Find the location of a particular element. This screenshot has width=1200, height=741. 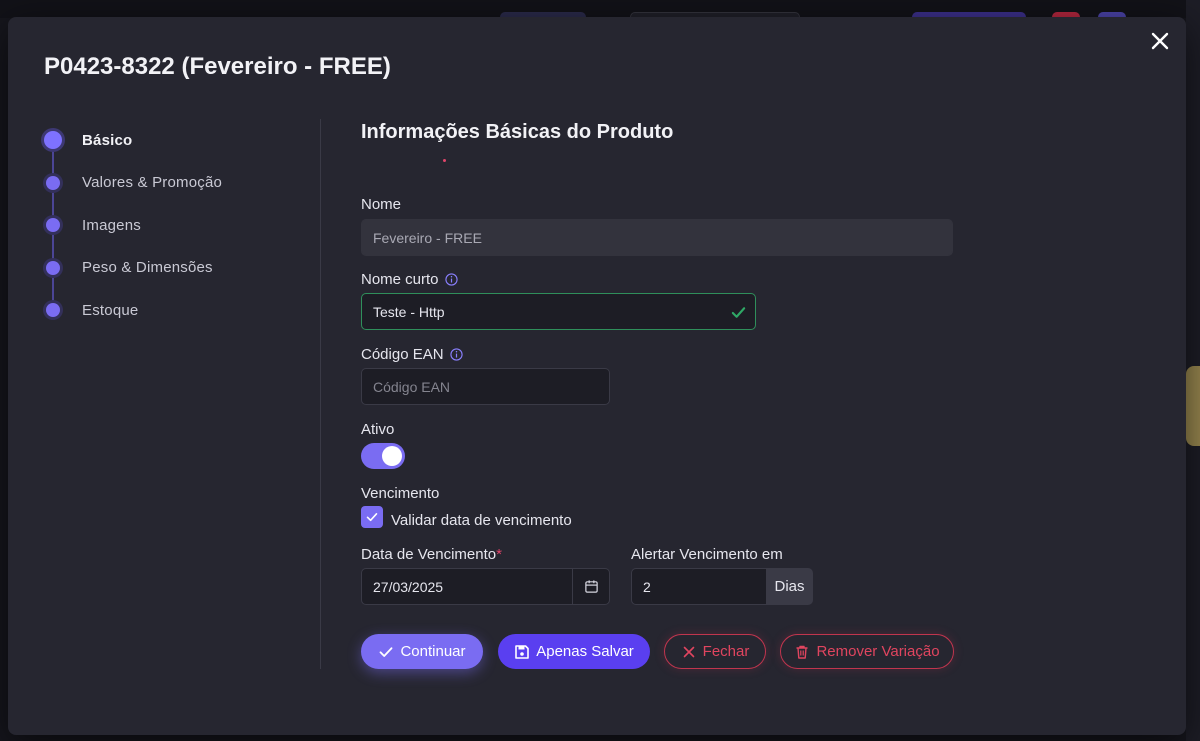

step-label: Valores & Promoção is located at coordinates (152, 183).